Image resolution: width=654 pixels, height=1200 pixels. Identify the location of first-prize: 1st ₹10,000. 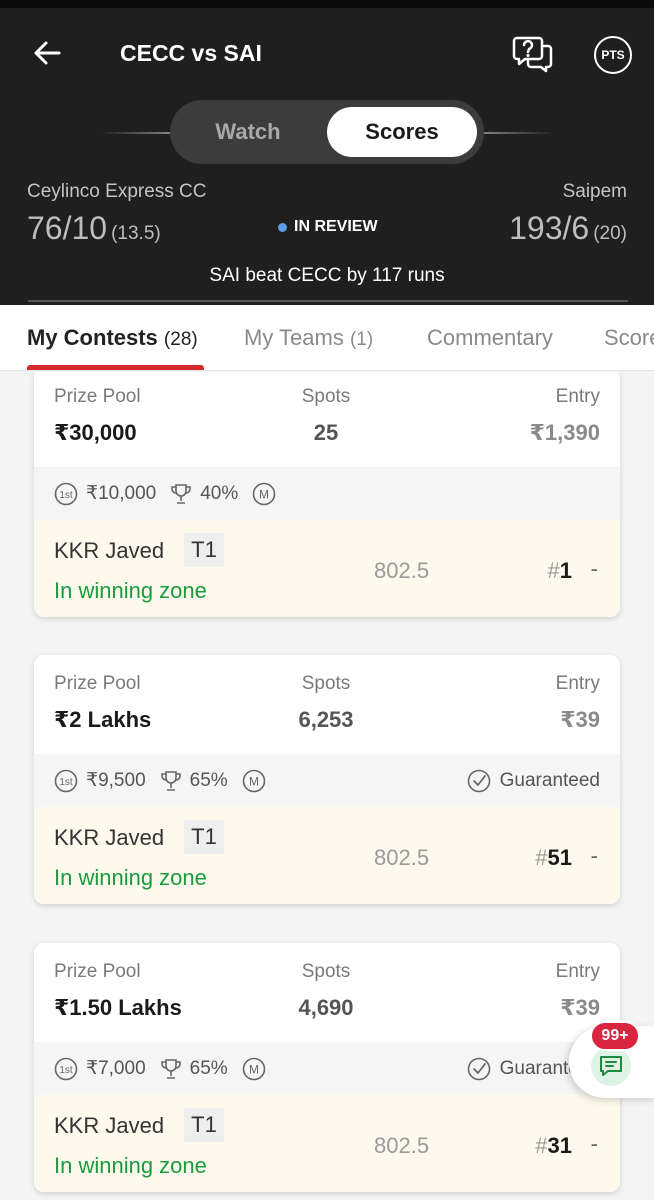
(105, 494).